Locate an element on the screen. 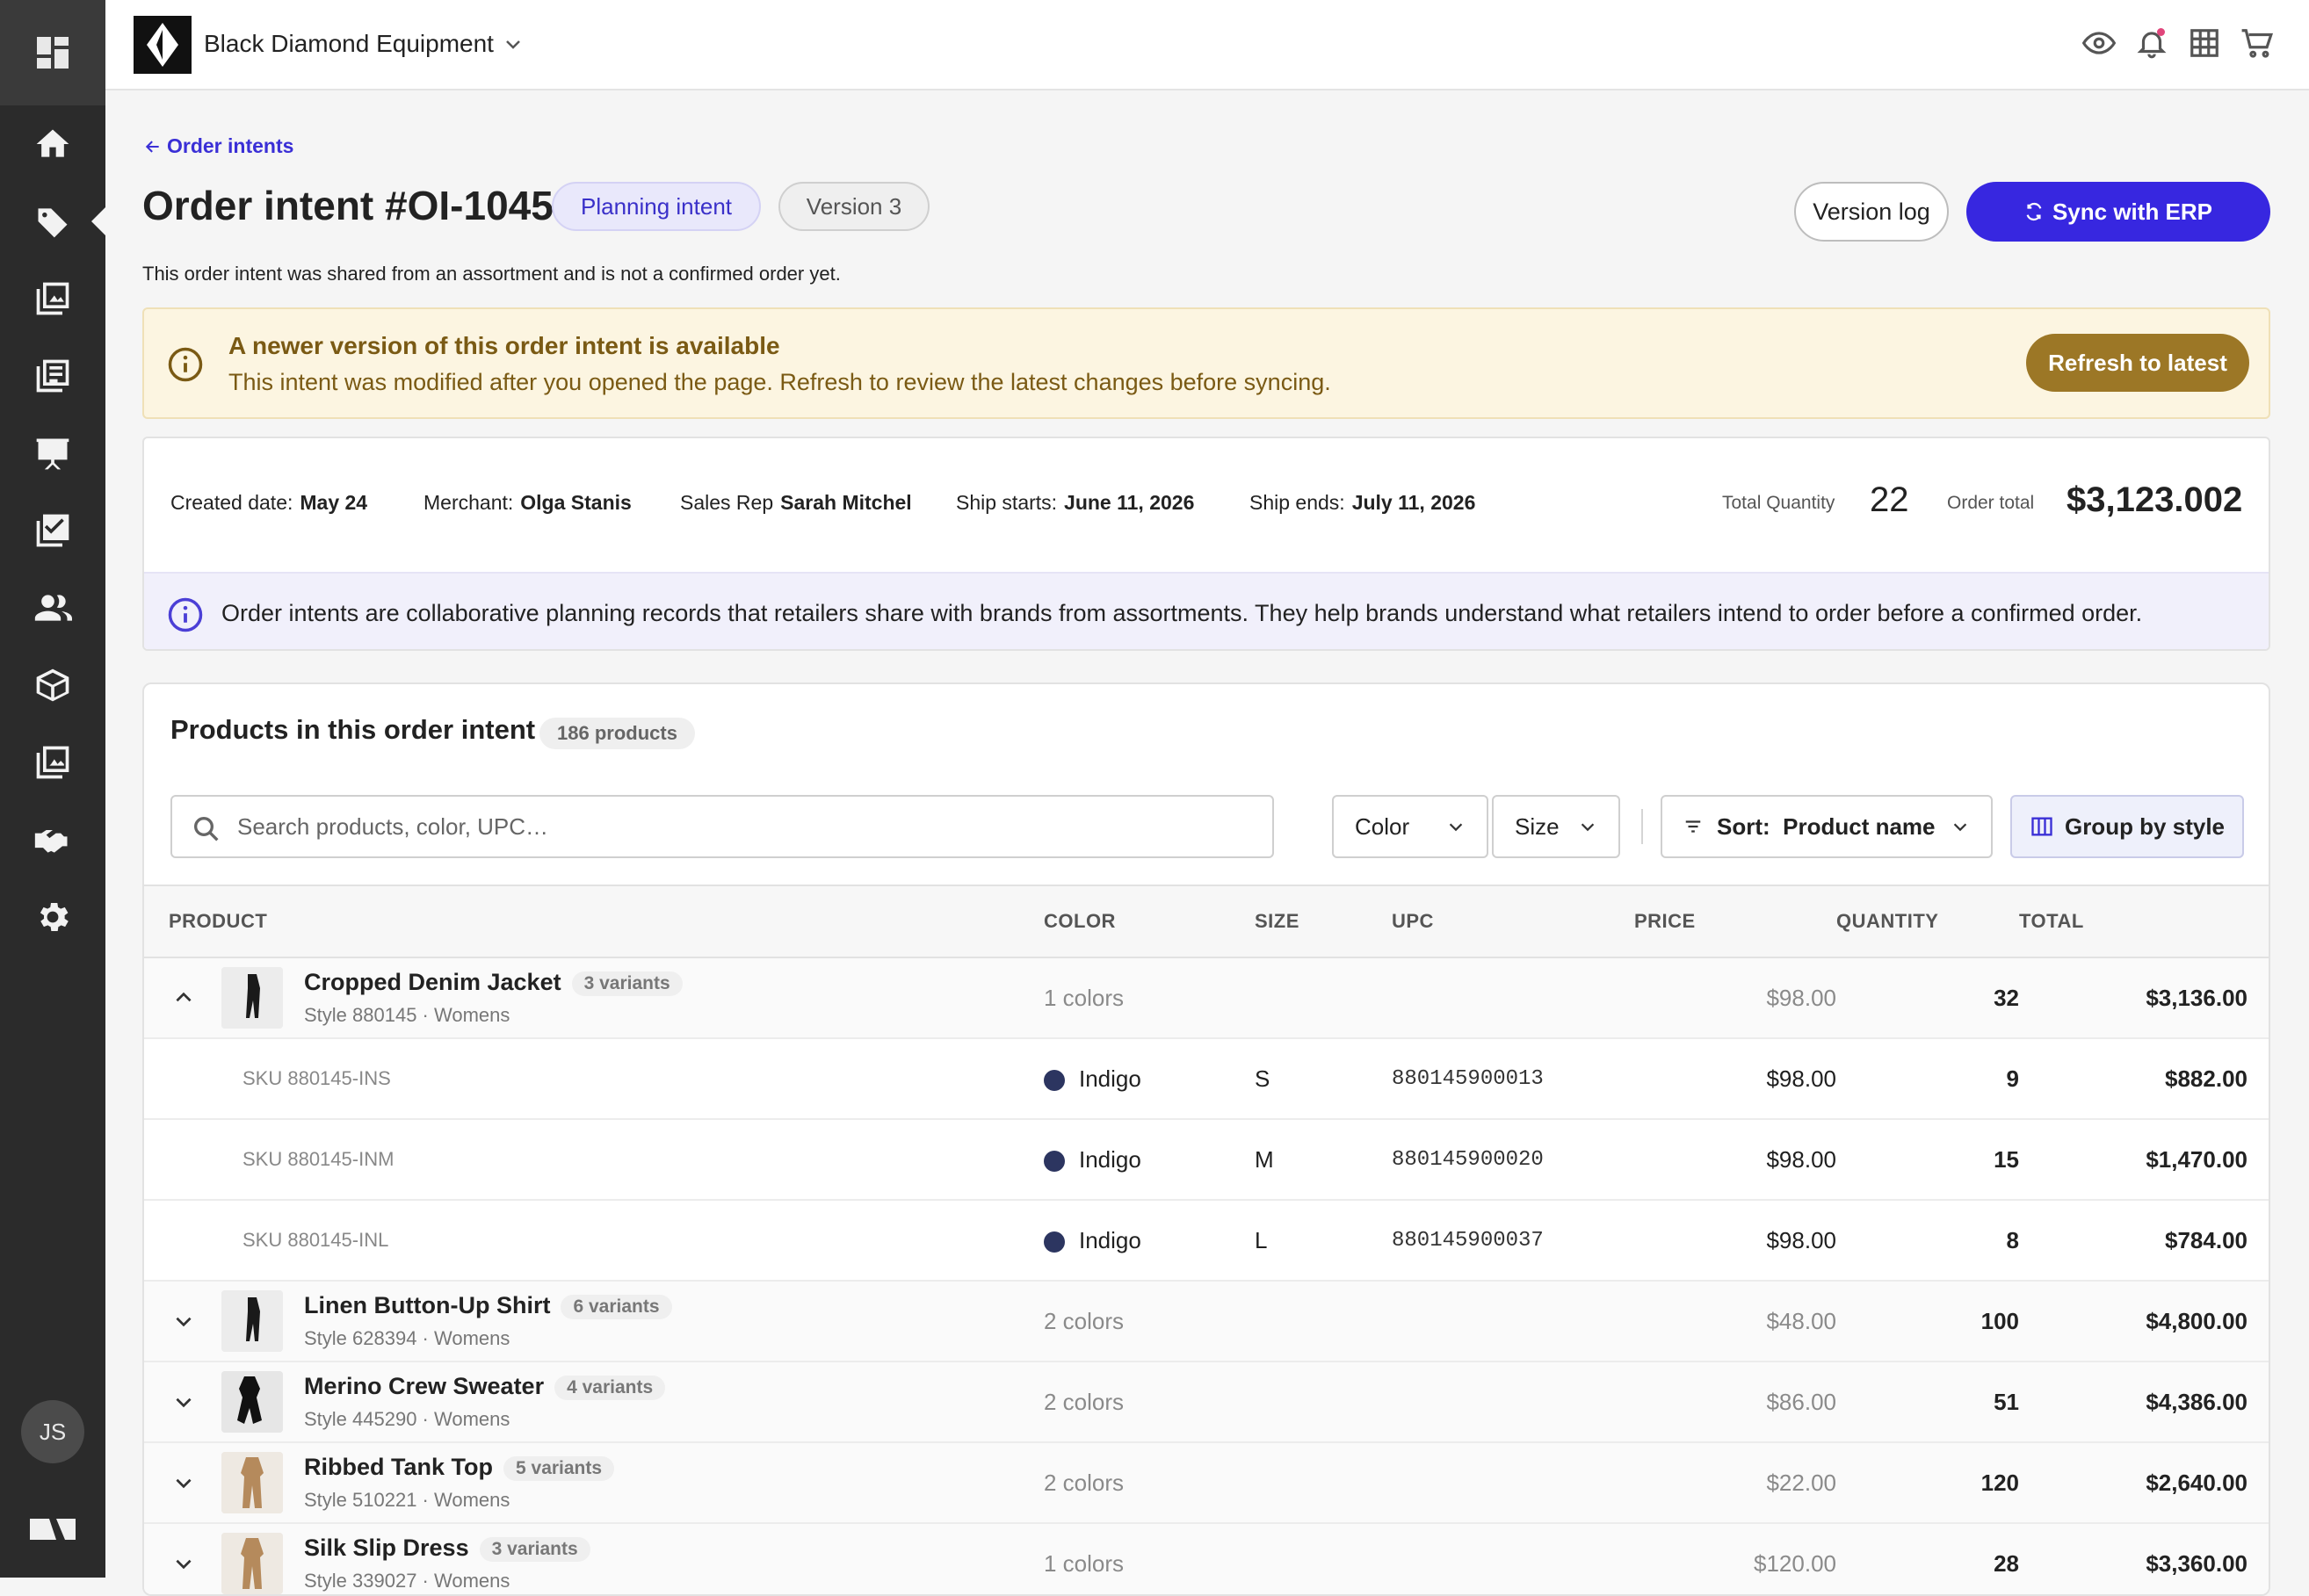 The image size is (2309, 1596). columns-icon is located at coordinates (2041, 826).